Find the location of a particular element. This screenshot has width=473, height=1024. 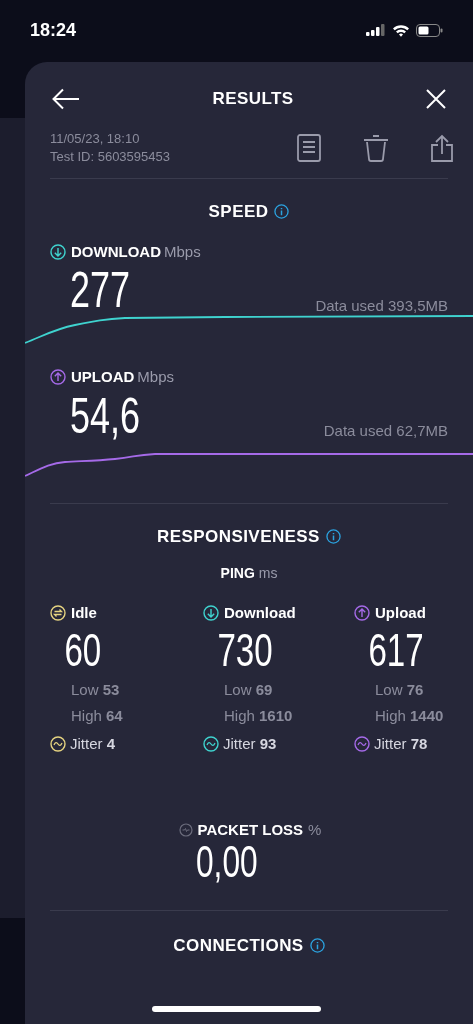

test-date: 11/05/23, 18:10 is located at coordinates (95, 139).